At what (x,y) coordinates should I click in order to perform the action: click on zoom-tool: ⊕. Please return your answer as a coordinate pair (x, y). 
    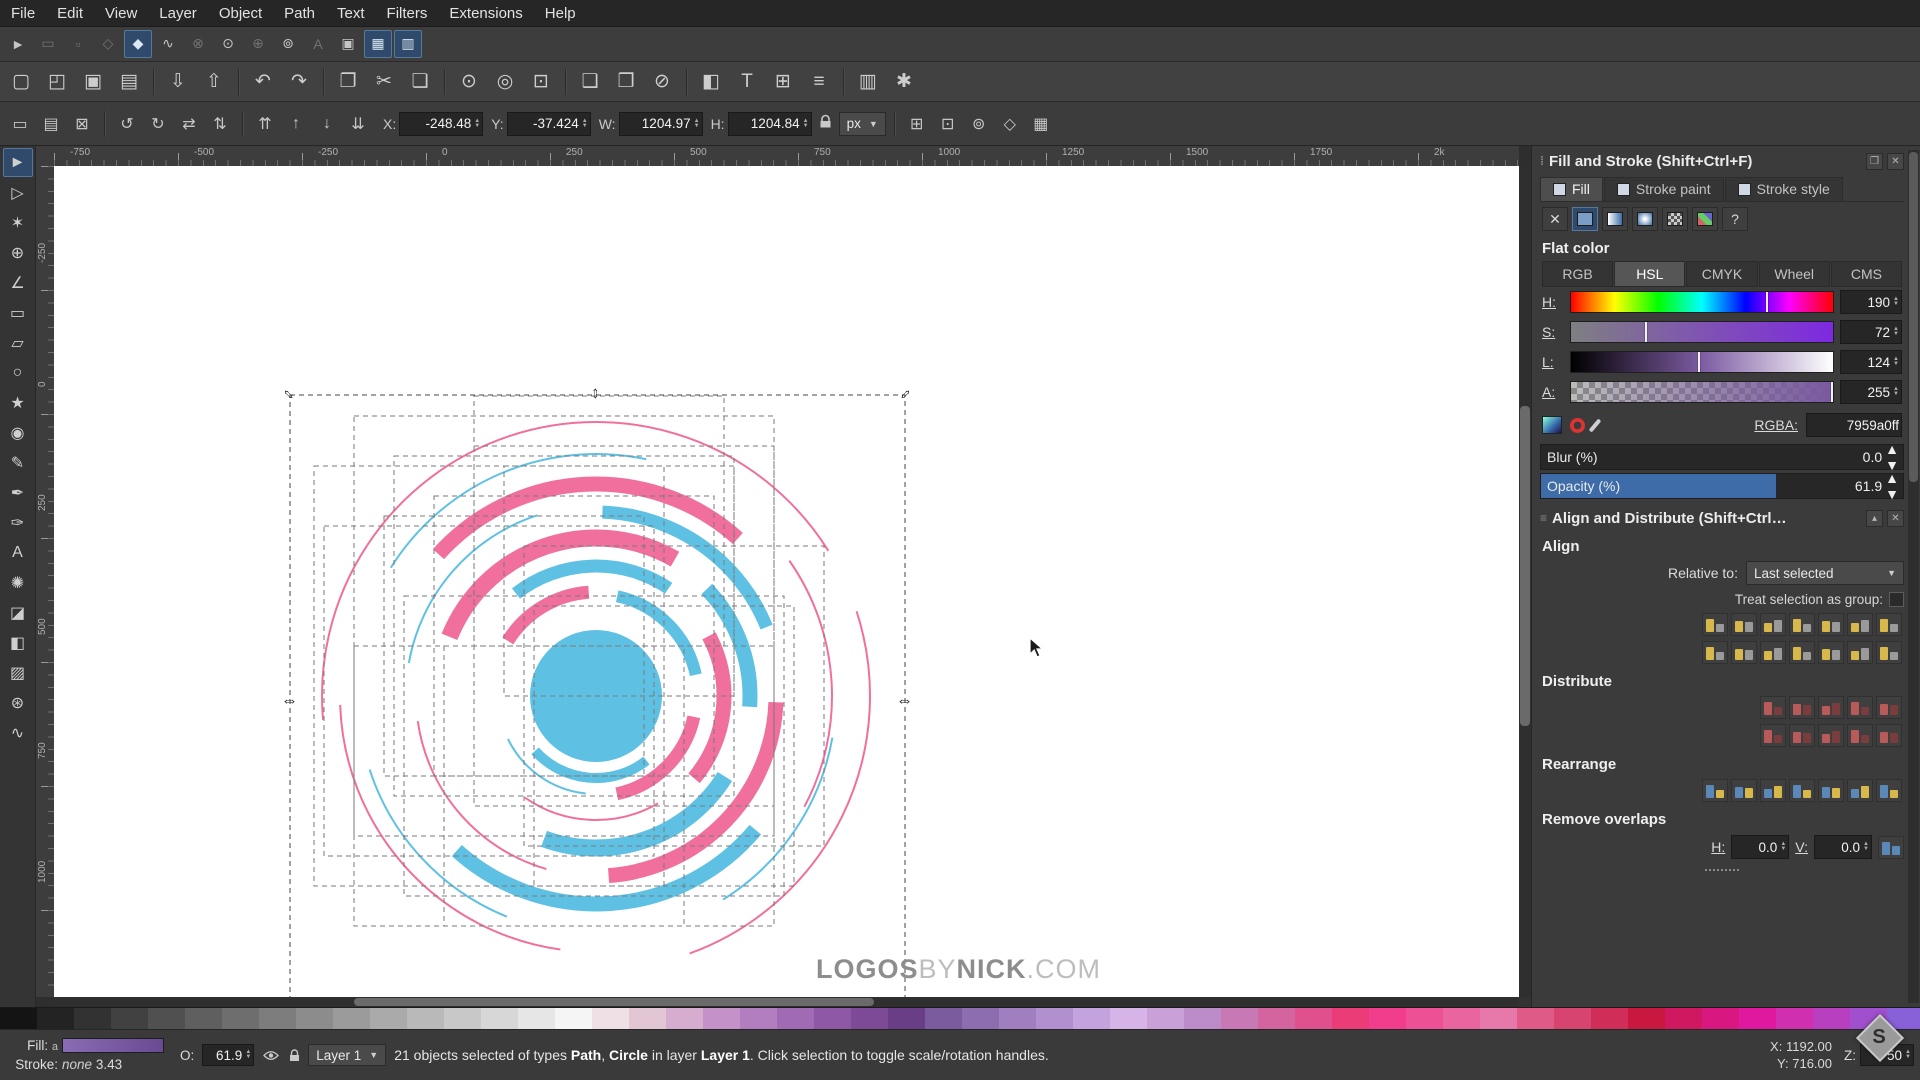
    Looking at the image, I should click on (18, 252).